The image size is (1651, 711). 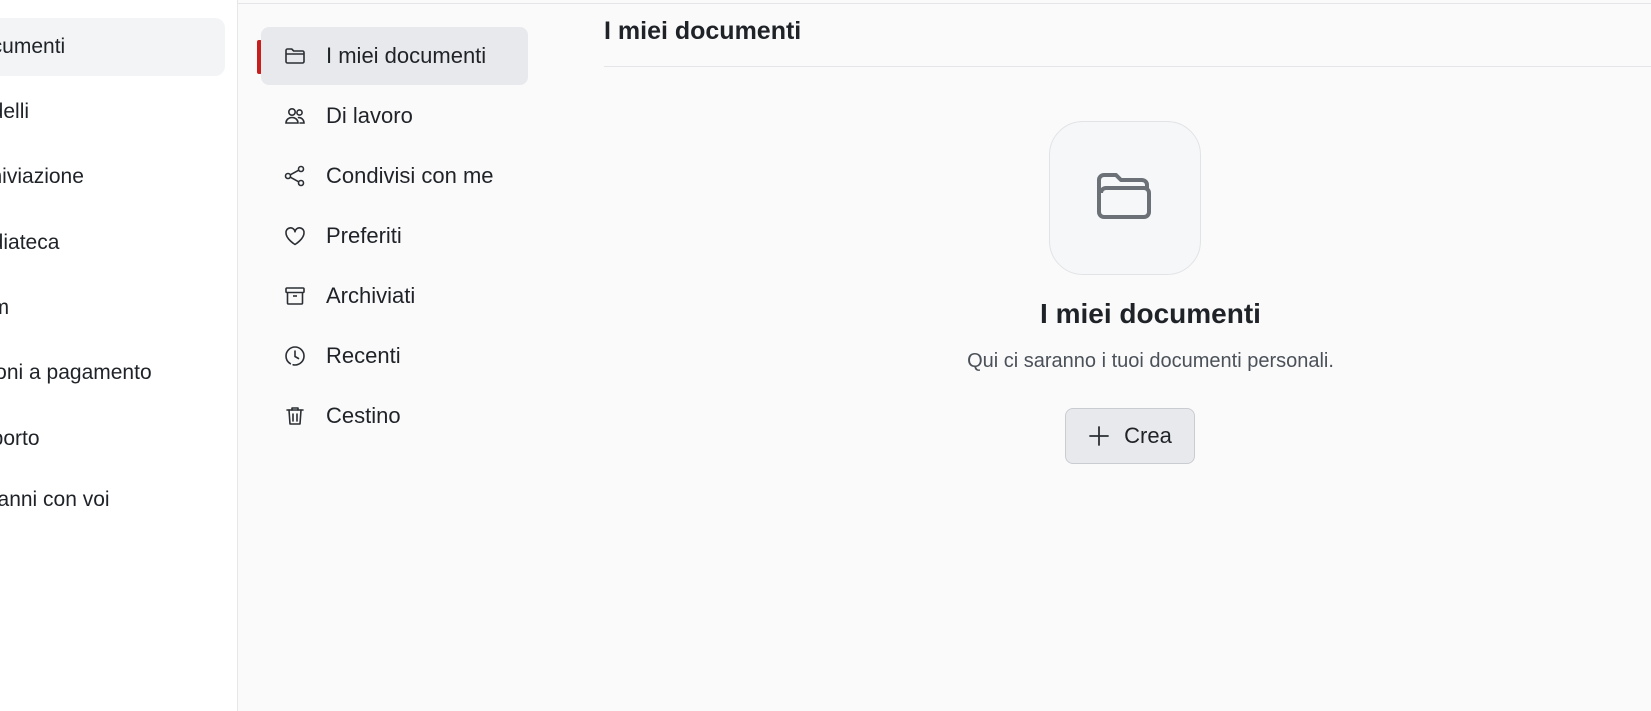 I want to click on sidebar-item-label: ediateca, so click(x=30, y=242).